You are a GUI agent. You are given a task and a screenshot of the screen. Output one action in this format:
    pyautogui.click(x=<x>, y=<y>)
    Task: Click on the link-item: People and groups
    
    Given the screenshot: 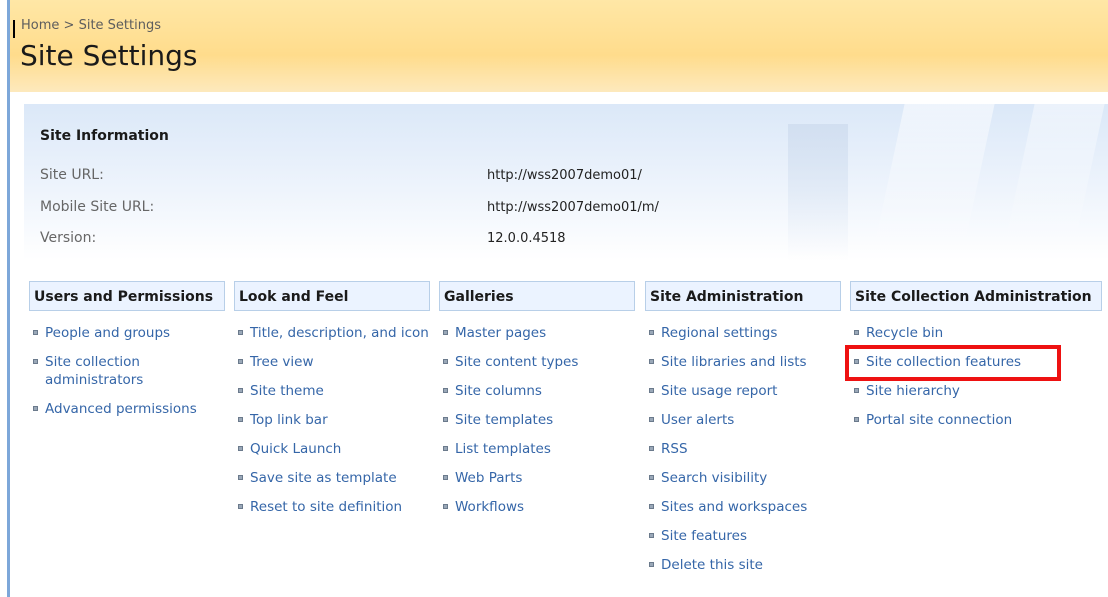 What is the action you would take?
    pyautogui.click(x=127, y=333)
    